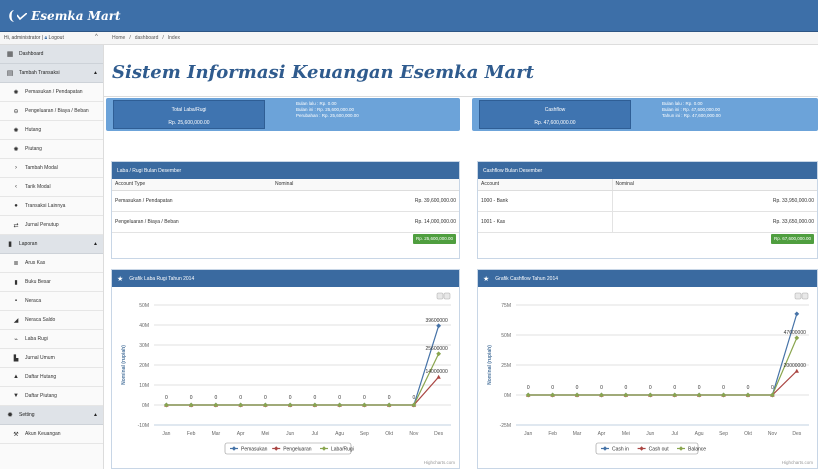 Image resolution: width=818 pixels, height=469 pixels. I want to click on column-header: Account, so click(545, 185).